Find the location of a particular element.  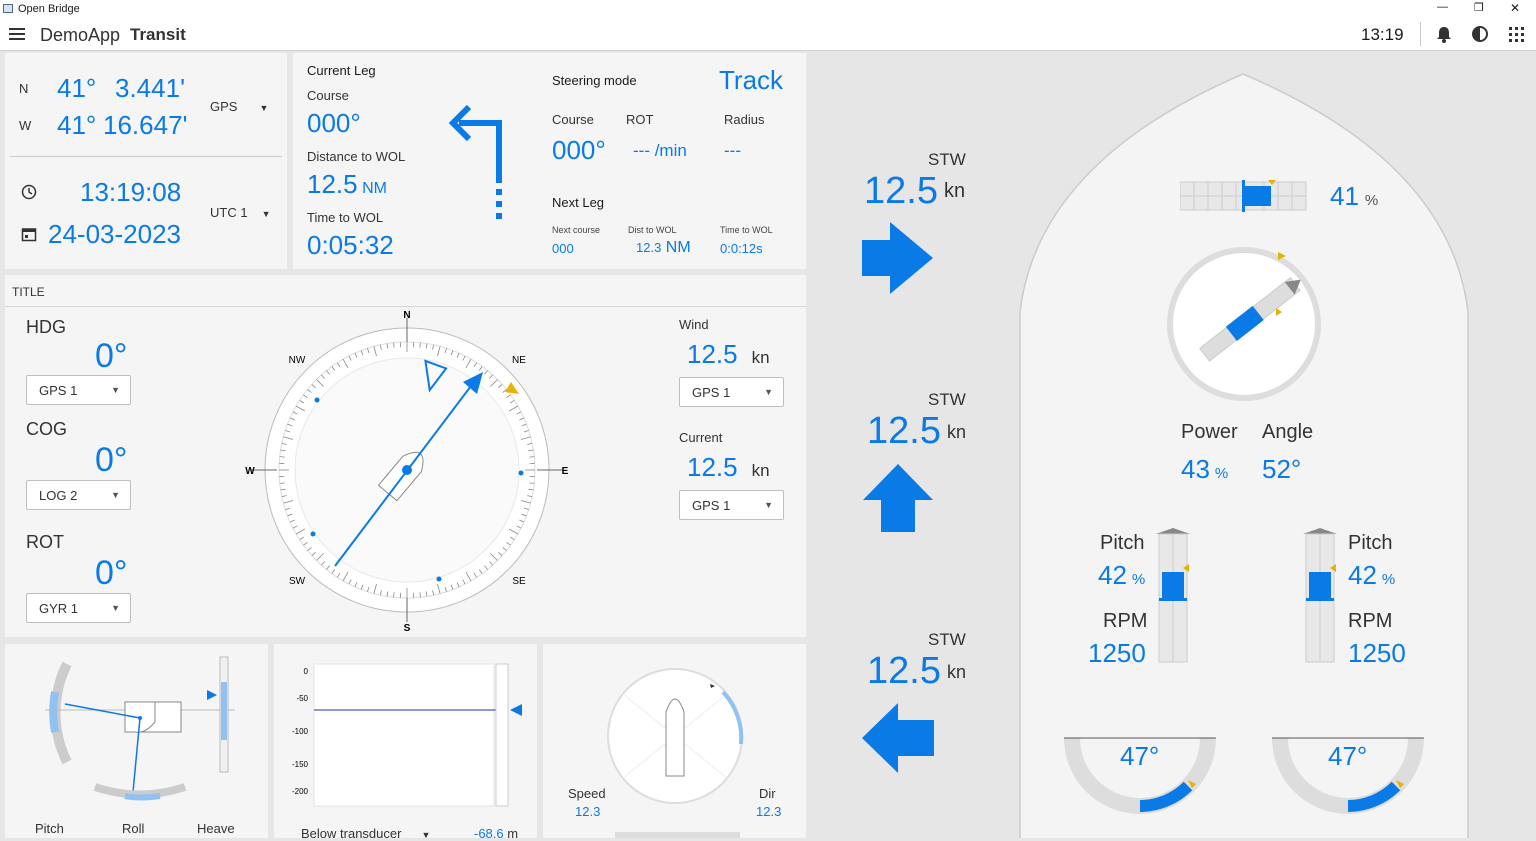

leg-course-label: Course is located at coordinates (328, 95).